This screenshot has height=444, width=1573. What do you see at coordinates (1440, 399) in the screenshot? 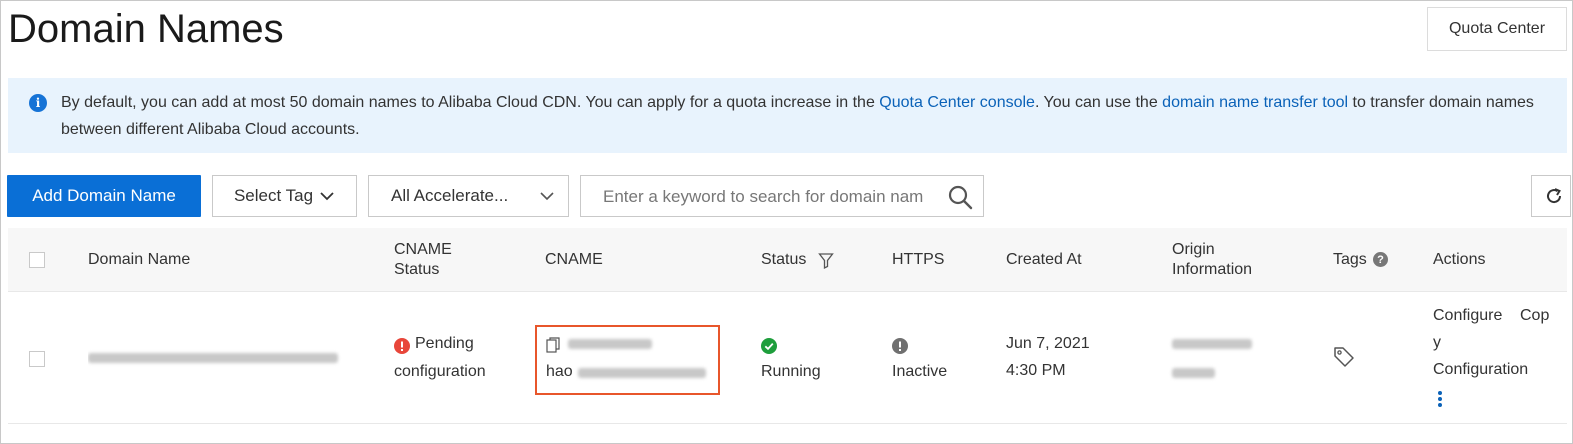
I see `more-actions-icon` at bounding box center [1440, 399].